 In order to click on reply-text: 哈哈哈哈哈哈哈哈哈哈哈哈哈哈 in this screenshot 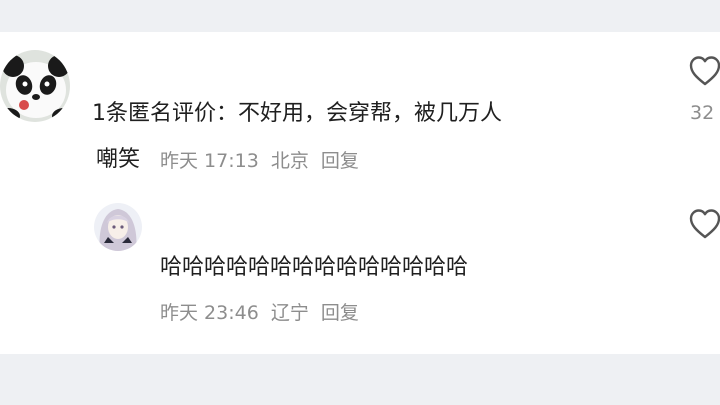, I will do `click(314, 267)`.